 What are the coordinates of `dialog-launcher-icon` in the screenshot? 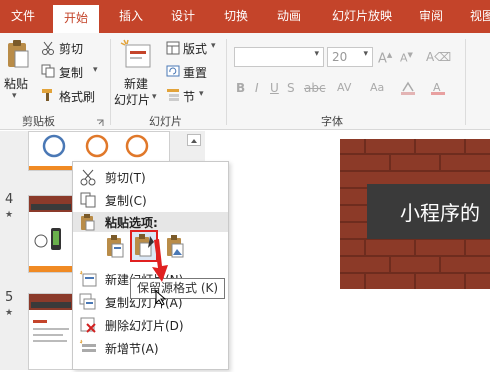 It's located at (100, 121).